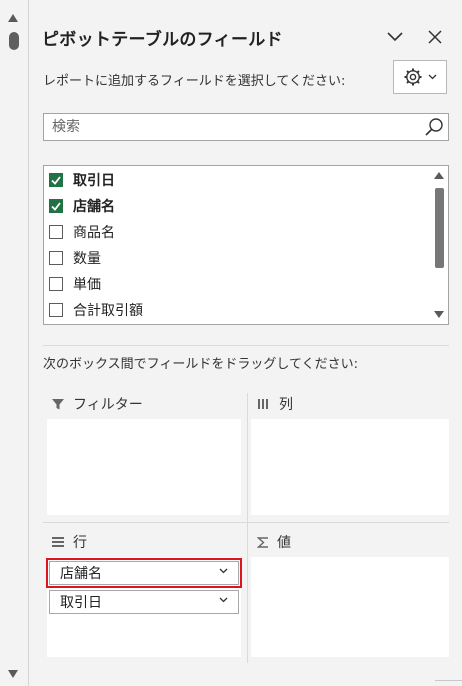 Image resolution: width=462 pixels, height=686 pixels. Describe the element at coordinates (94, 207) in the screenshot. I see `field-label: 店舗名` at that location.